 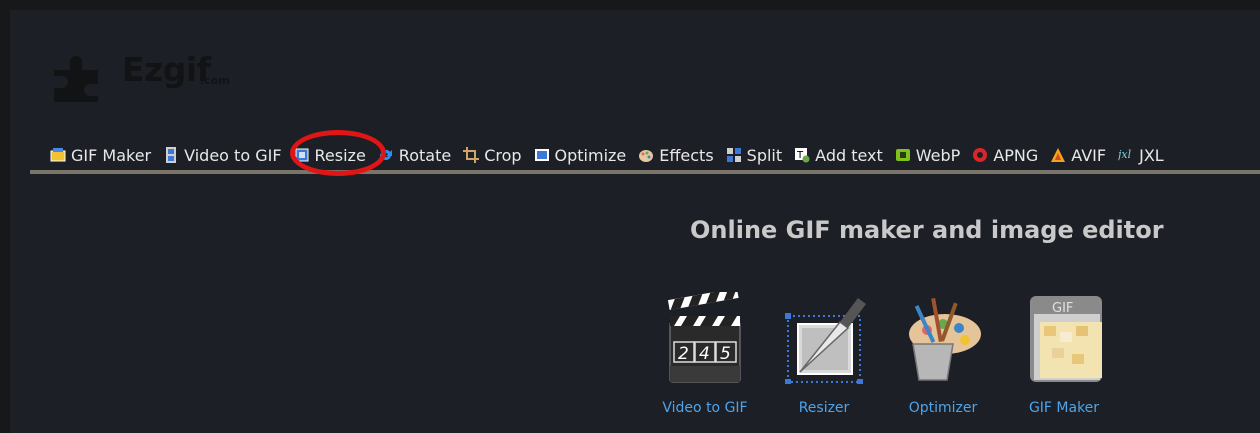 What do you see at coordinates (764, 155) in the screenshot?
I see `nav-label: Split` at bounding box center [764, 155].